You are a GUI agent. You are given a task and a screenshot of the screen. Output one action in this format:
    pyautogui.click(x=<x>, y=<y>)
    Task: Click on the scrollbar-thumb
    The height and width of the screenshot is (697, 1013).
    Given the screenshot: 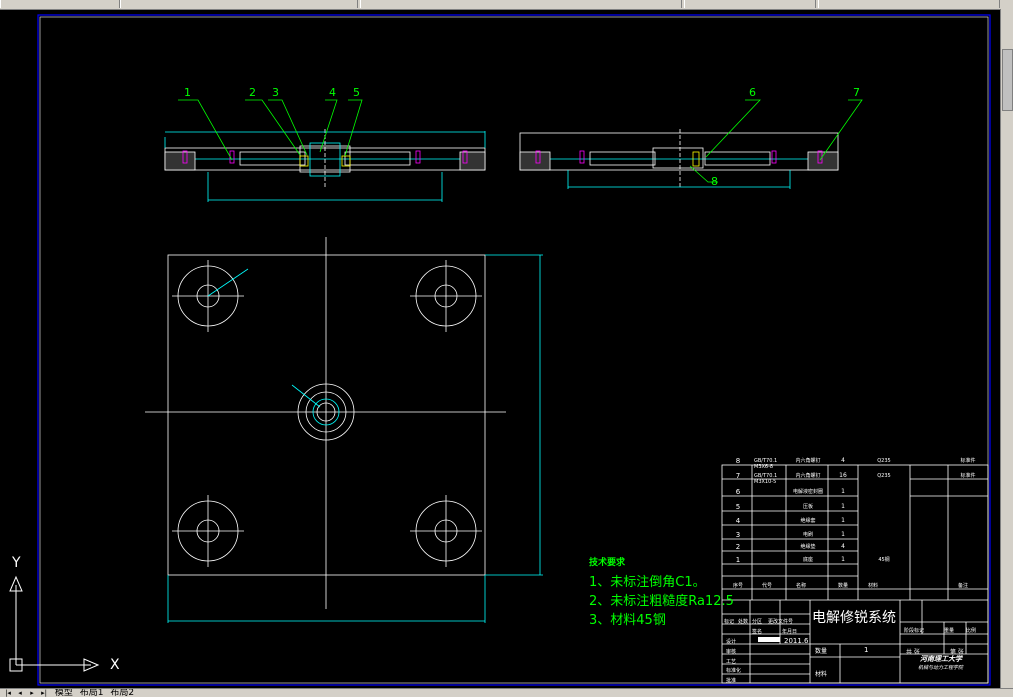 What is the action you would take?
    pyautogui.click(x=1007, y=80)
    